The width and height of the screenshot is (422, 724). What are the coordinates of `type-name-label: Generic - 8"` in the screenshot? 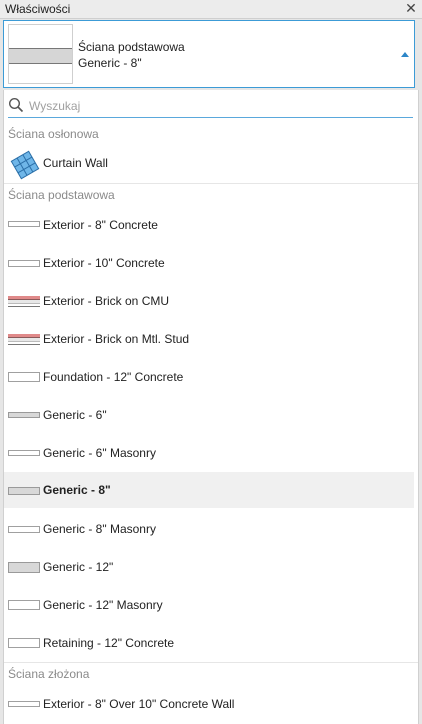 It's located at (110, 63).